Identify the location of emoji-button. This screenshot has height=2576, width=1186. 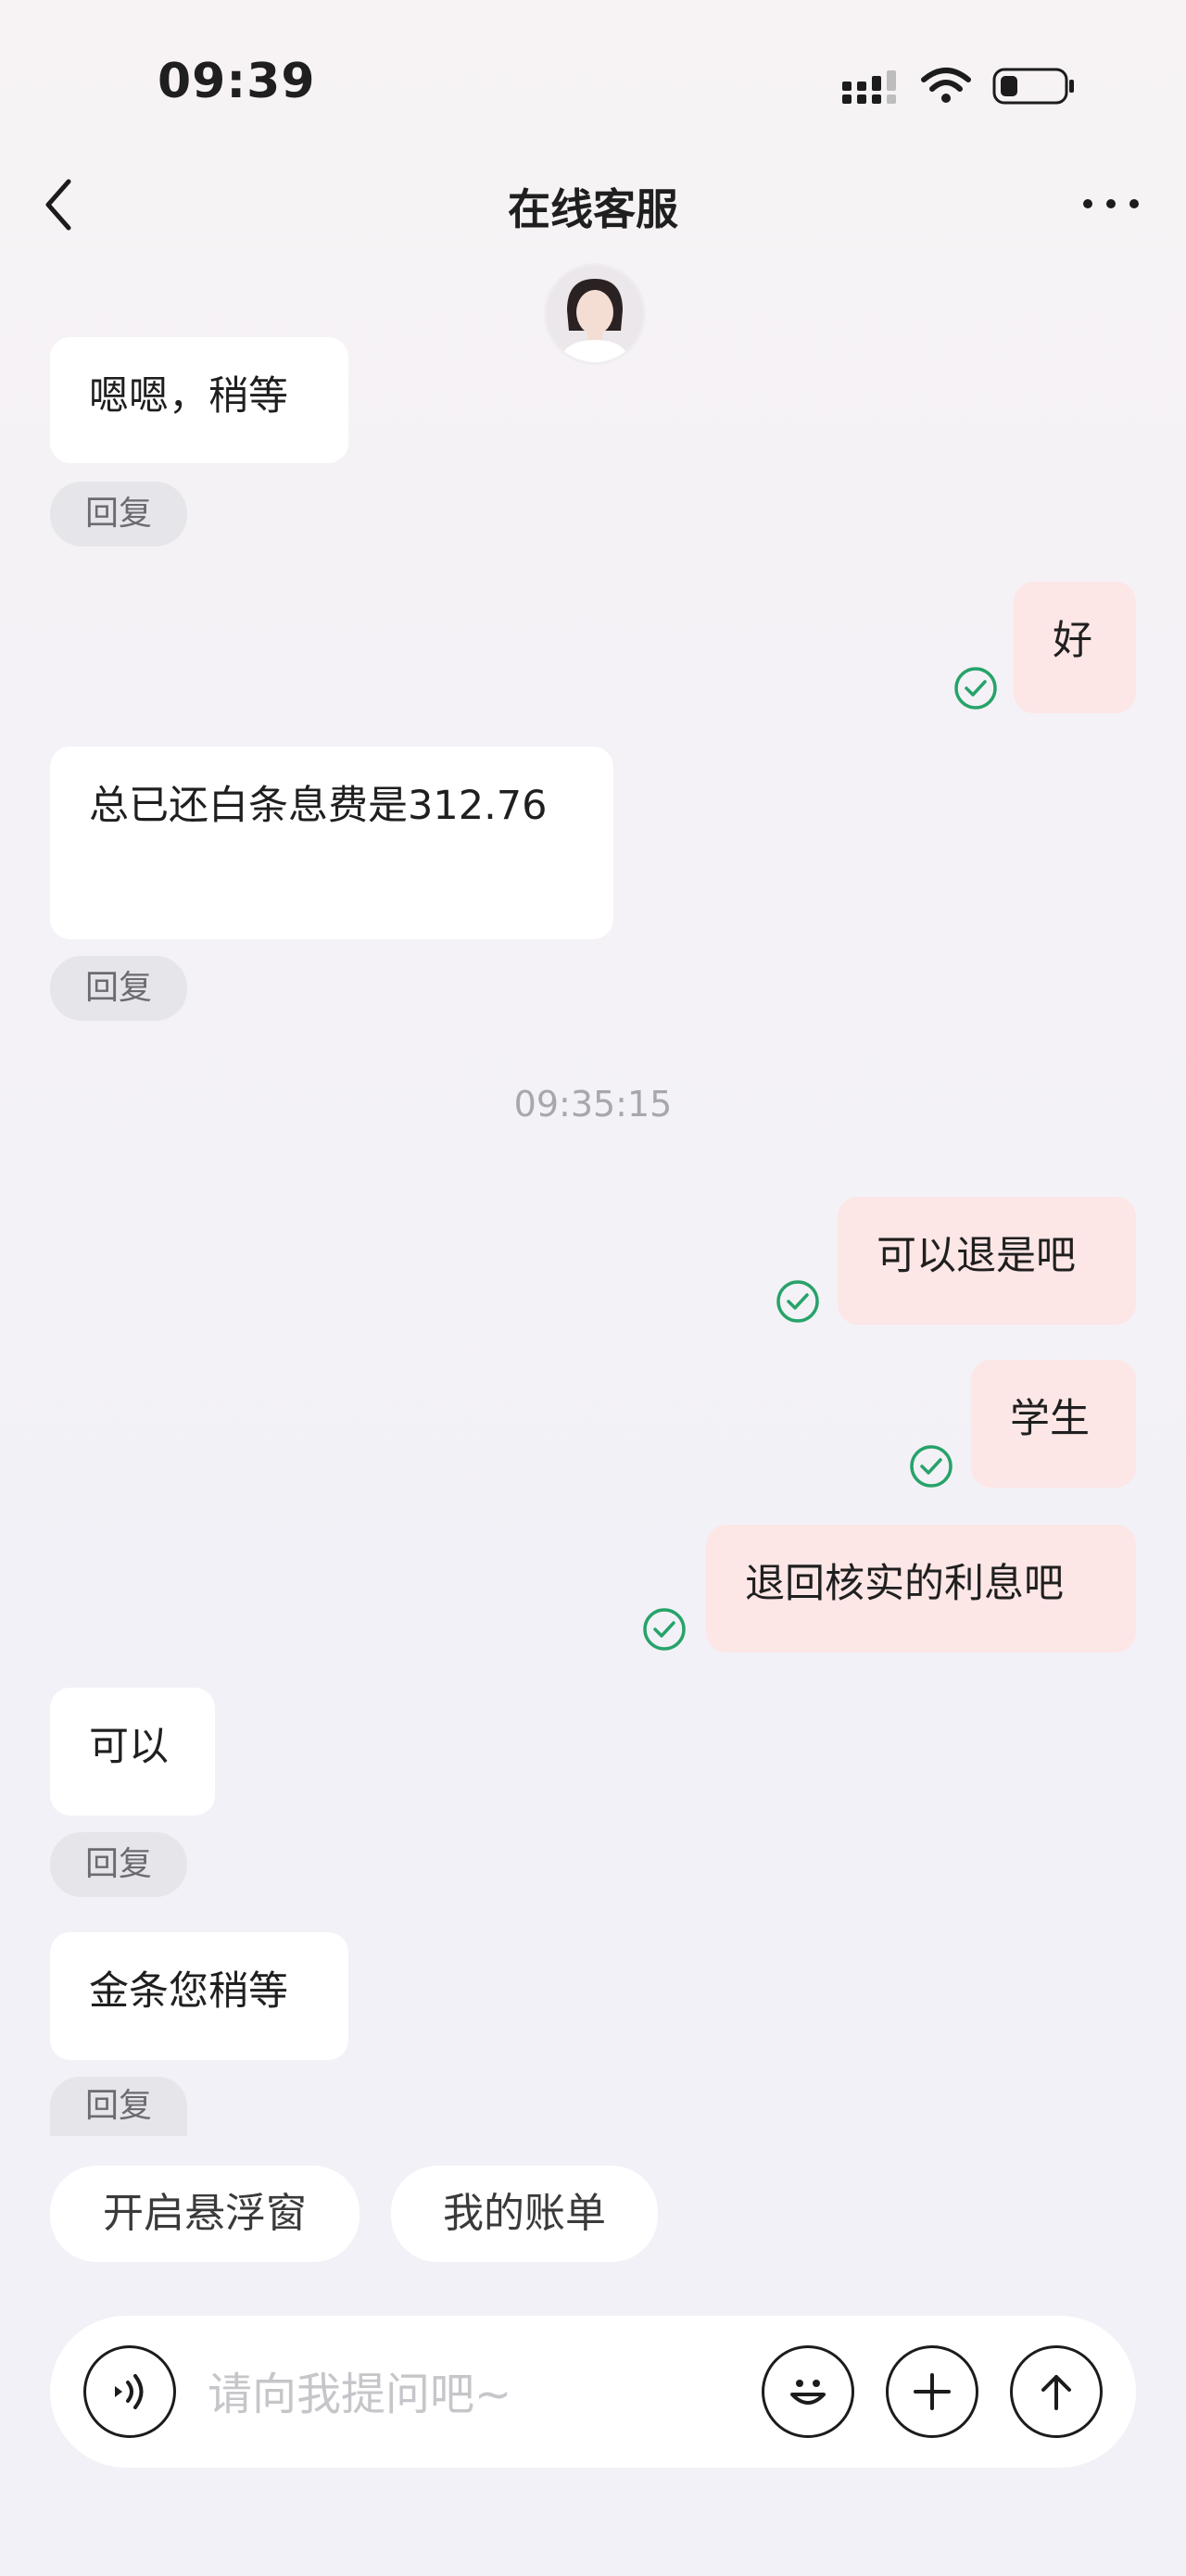
(808, 2391).